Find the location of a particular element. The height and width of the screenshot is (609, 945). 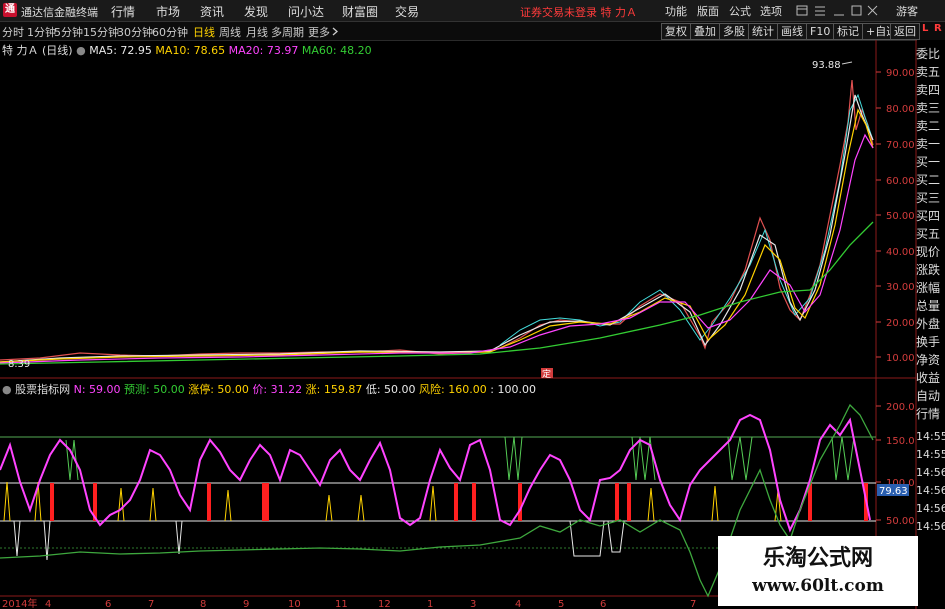

date-tick: 10 is located at coordinates (294, 604).